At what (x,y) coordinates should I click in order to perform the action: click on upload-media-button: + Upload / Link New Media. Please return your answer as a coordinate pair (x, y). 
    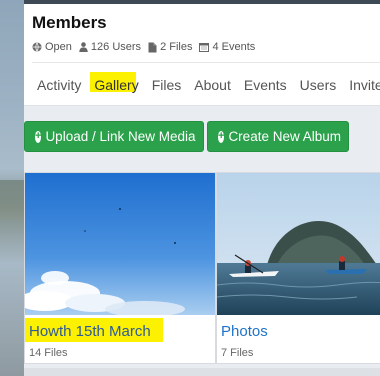
    Looking at the image, I should click on (114, 136).